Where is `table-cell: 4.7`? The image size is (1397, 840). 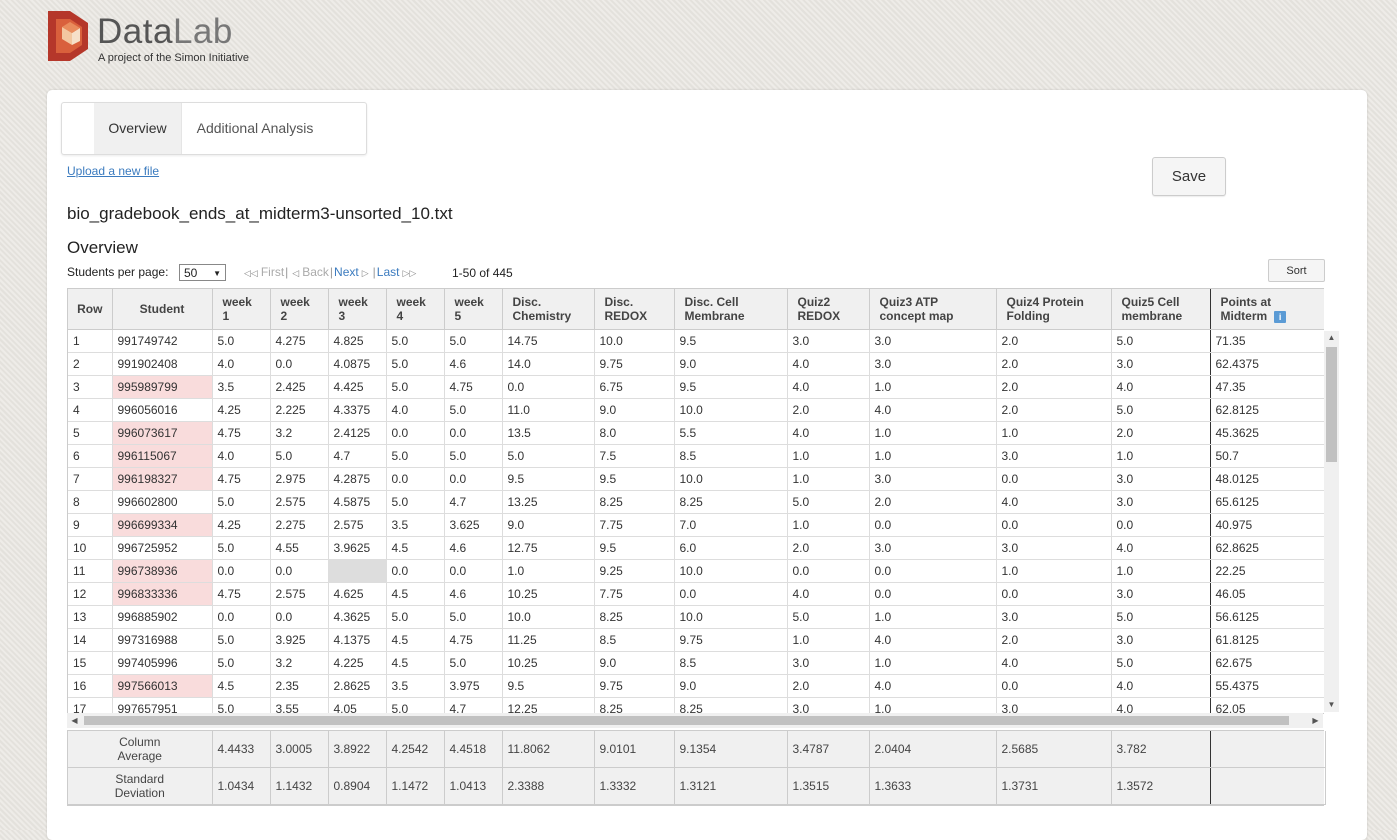 table-cell: 4.7 is located at coordinates (473, 502).